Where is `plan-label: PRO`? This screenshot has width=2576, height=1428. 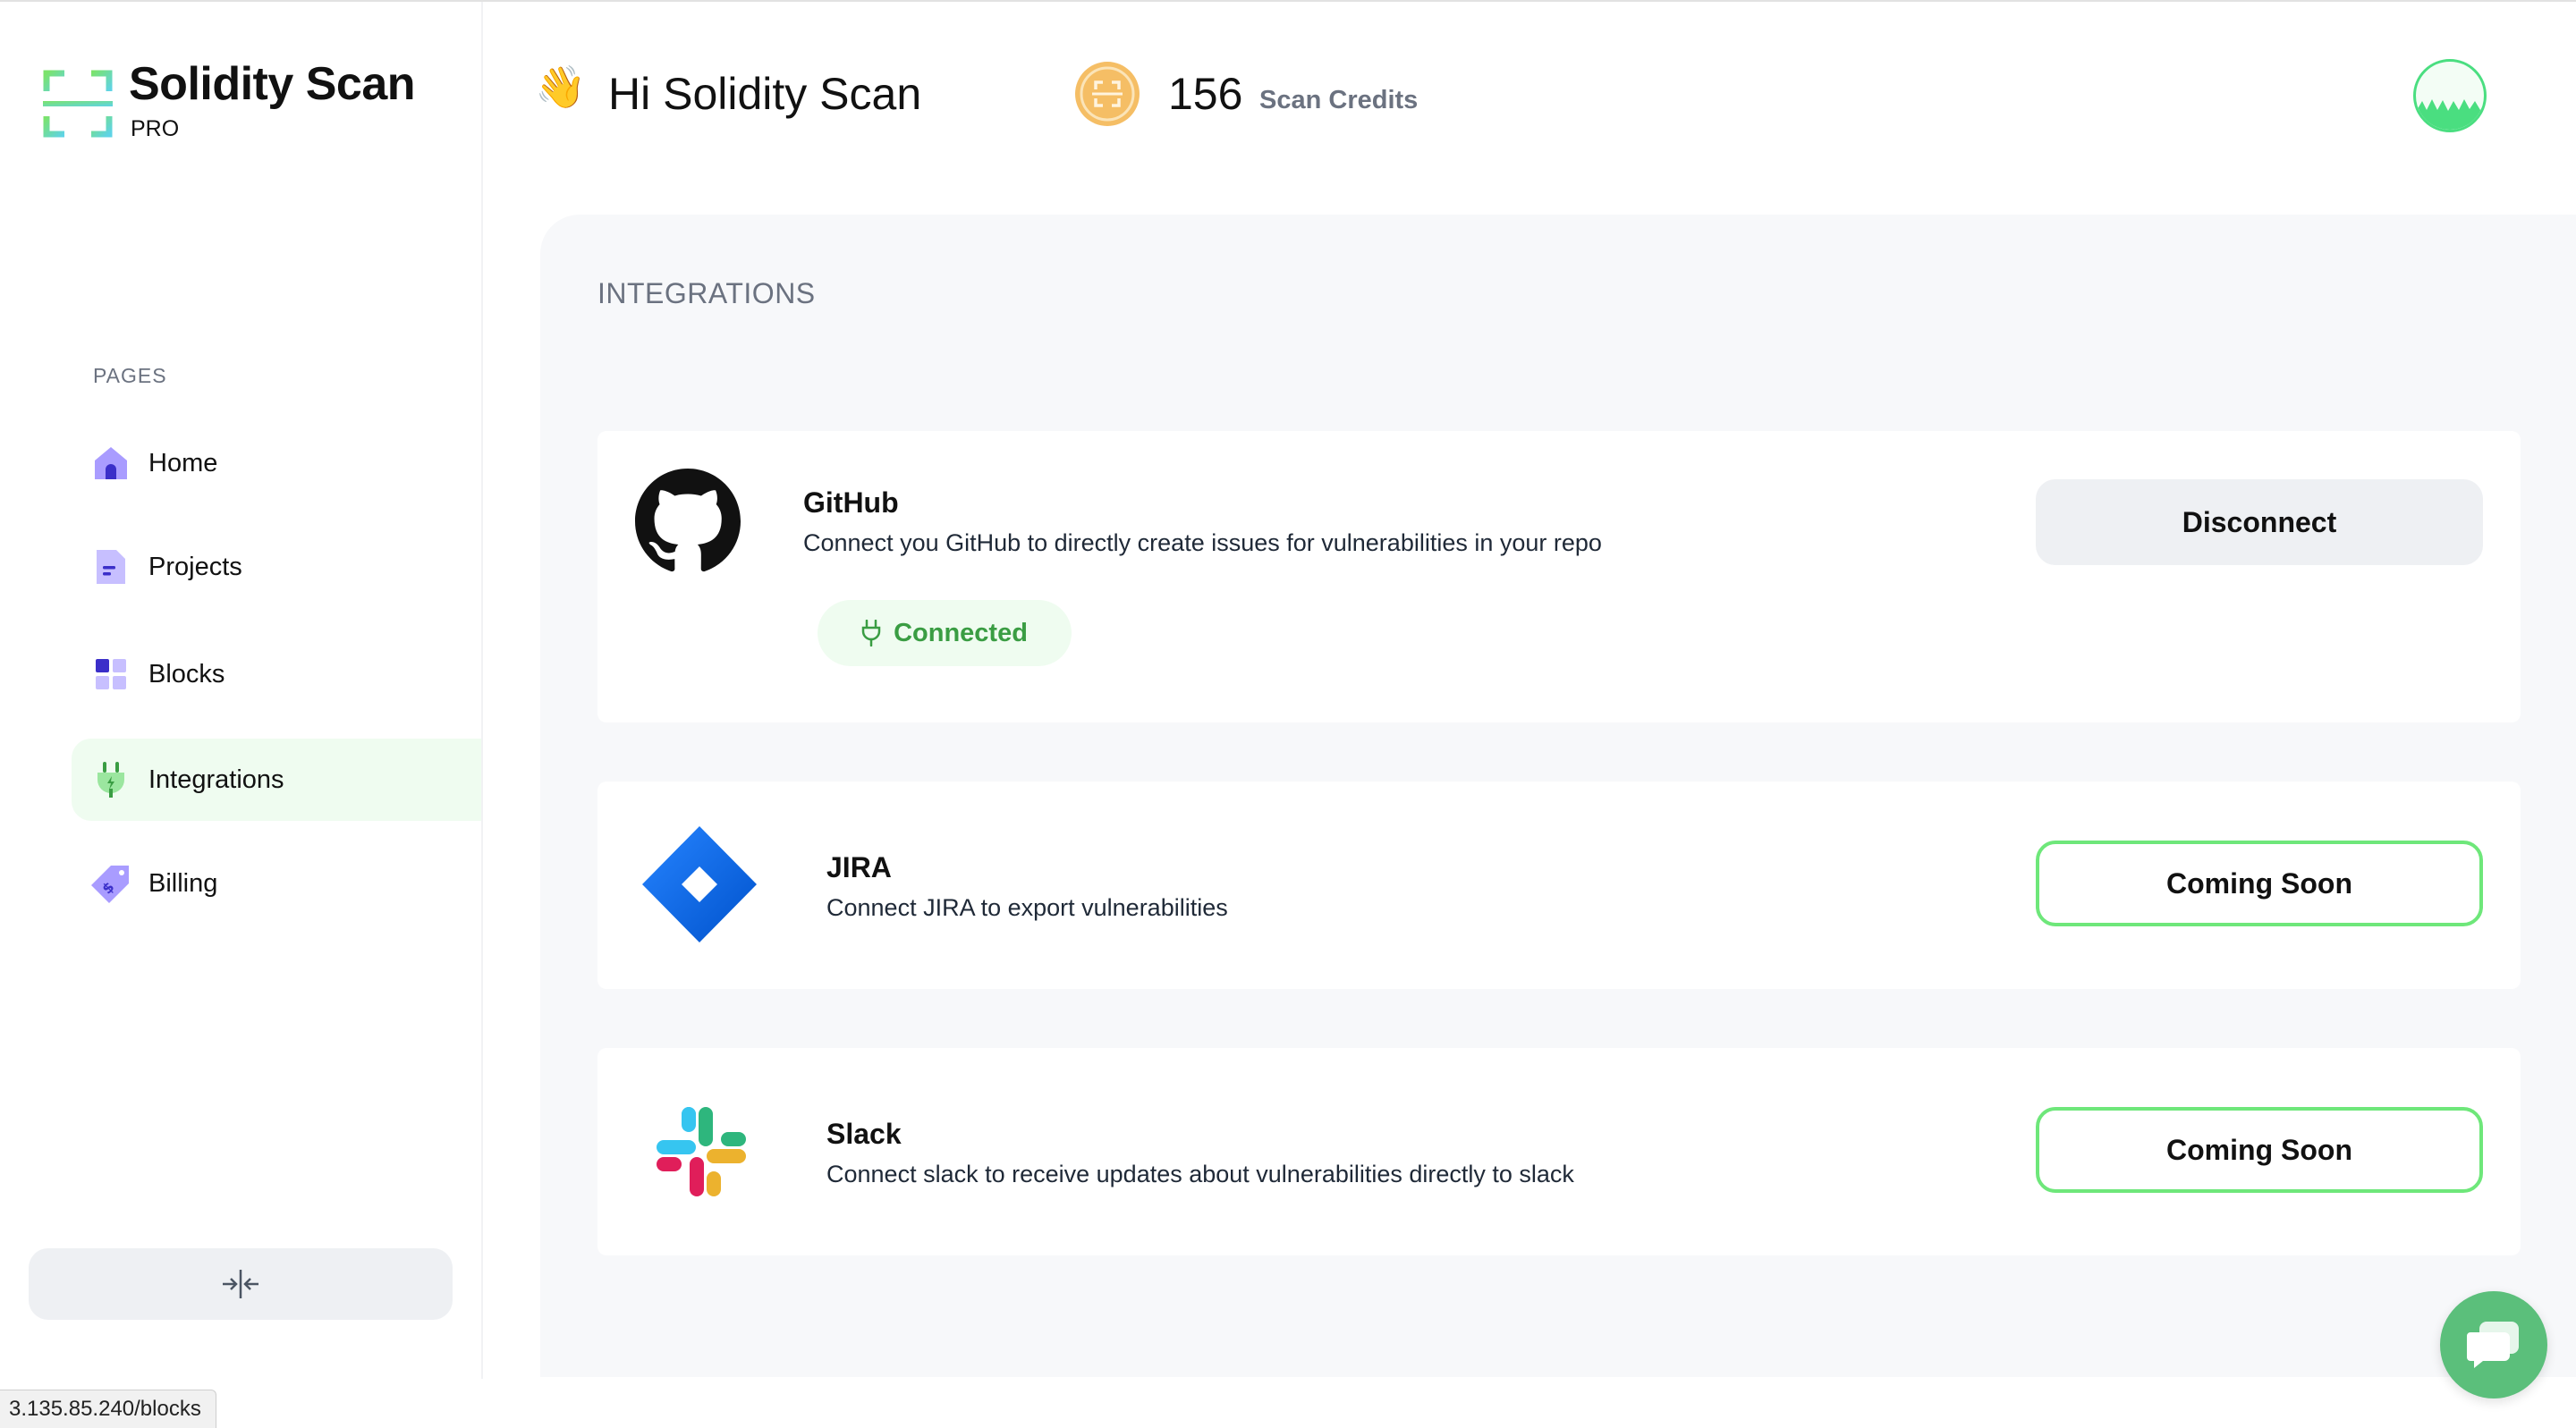 plan-label: PRO is located at coordinates (155, 128).